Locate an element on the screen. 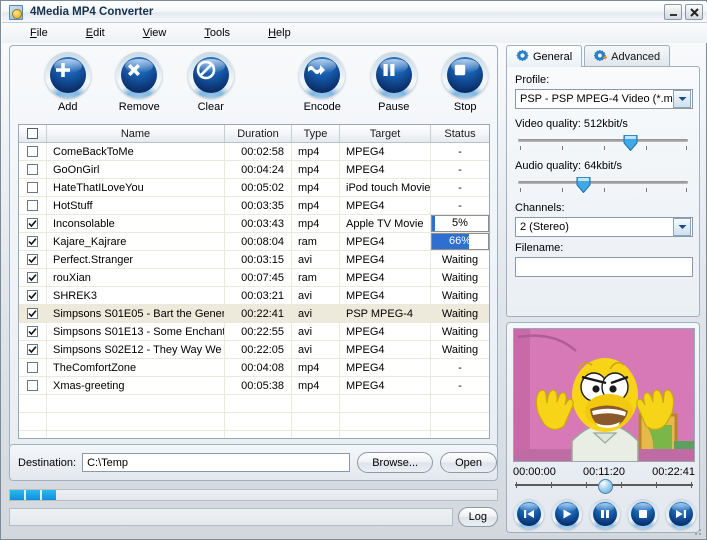 This screenshot has width=707, height=540. pause-player-button is located at coordinates (605, 514).